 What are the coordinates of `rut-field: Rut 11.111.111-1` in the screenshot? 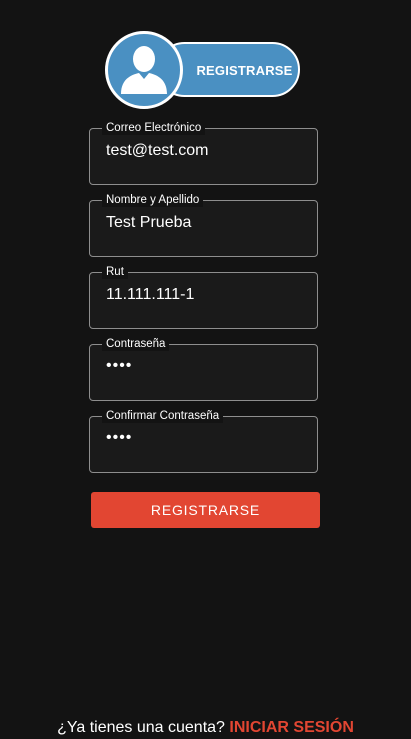 It's located at (203, 297).